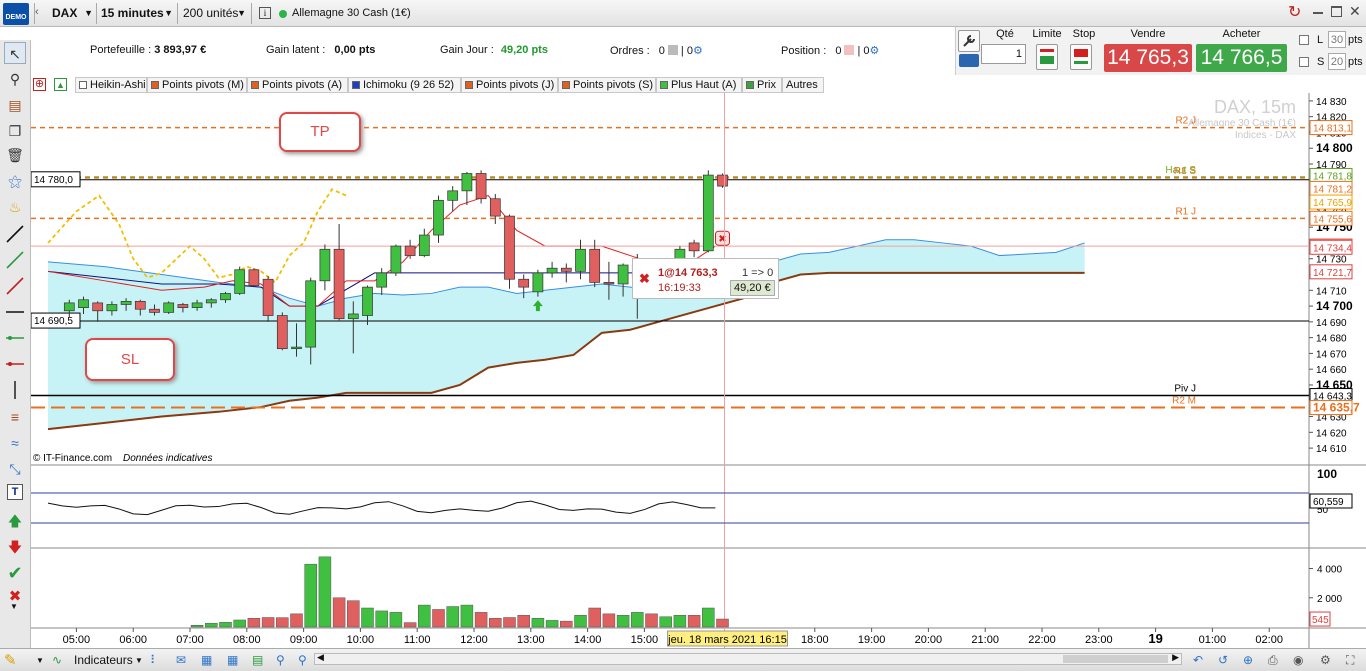  Describe the element at coordinates (14, 606) in the screenshot. I see `toolbar-scroll-down-icon: ▼` at that location.